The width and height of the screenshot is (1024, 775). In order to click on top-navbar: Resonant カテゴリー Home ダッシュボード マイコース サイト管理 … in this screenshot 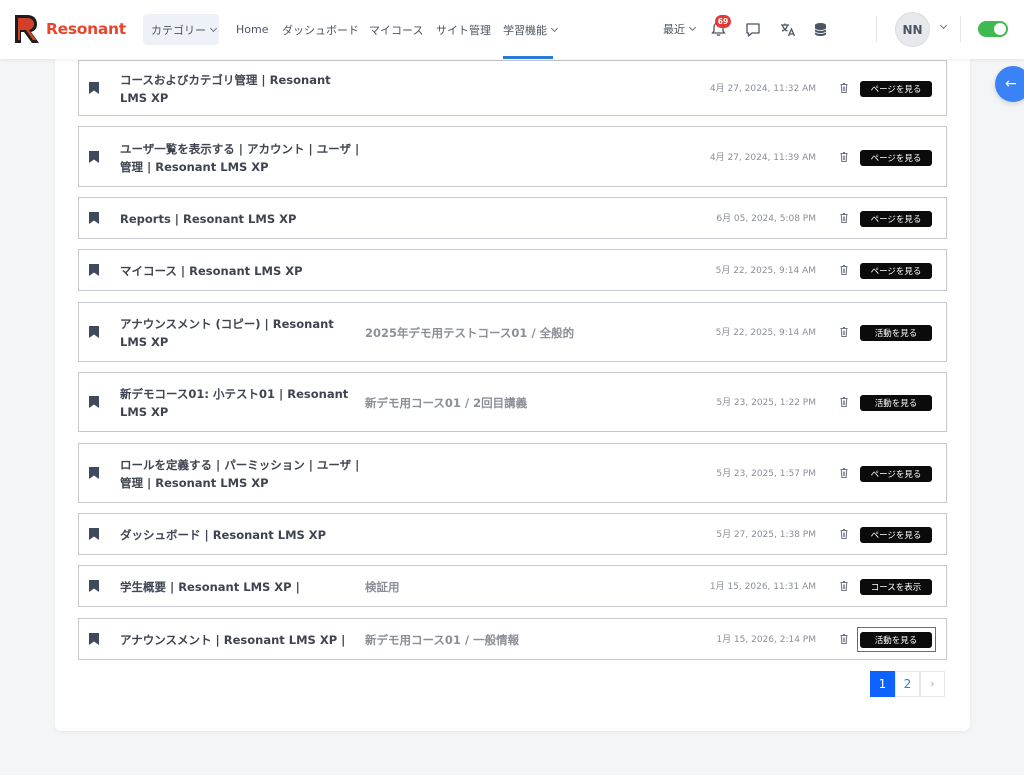, I will do `click(512, 29)`.